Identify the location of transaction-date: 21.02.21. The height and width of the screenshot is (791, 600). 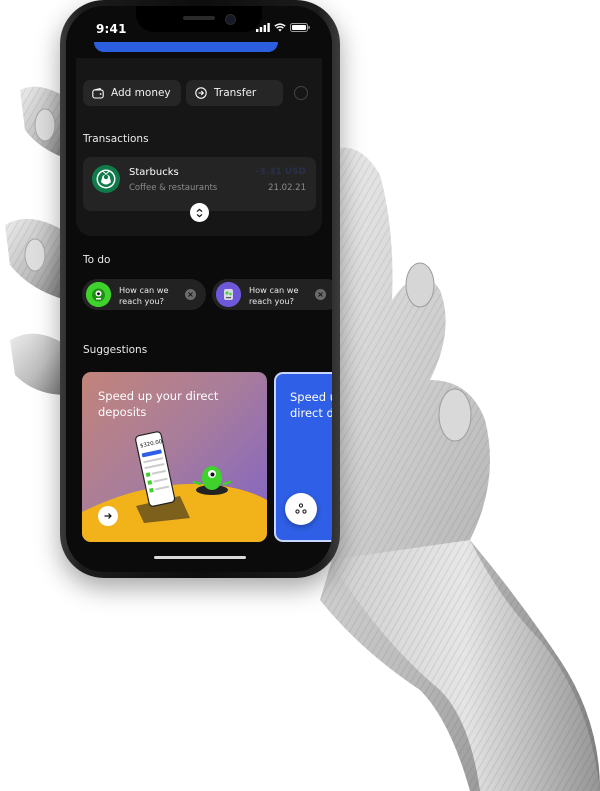
(287, 188).